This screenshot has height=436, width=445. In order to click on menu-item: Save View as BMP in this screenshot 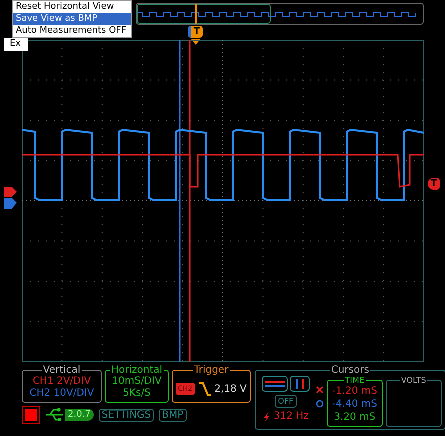, I will do `click(72, 19)`.